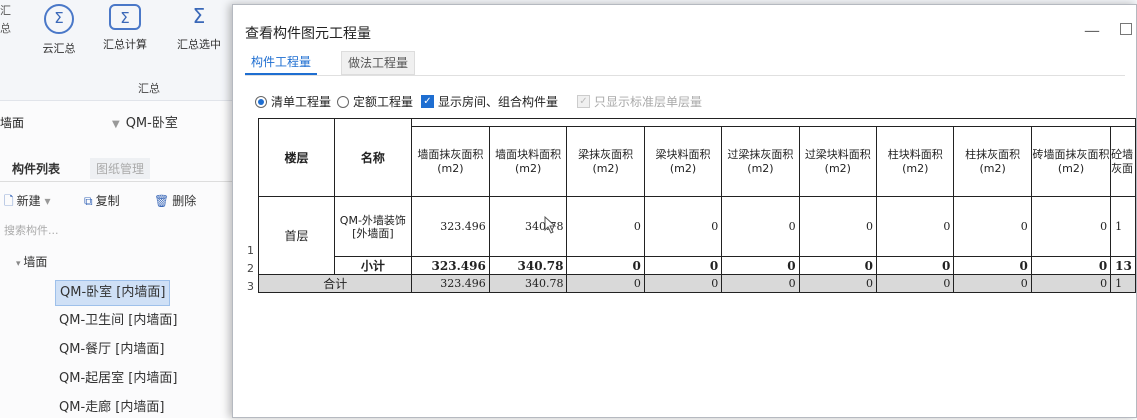 This screenshot has width=1137, height=420. Describe the element at coordinates (639, 101) in the screenshot. I see `standard-floor-checkbox: ✓ 只显示标准层单层量` at that location.